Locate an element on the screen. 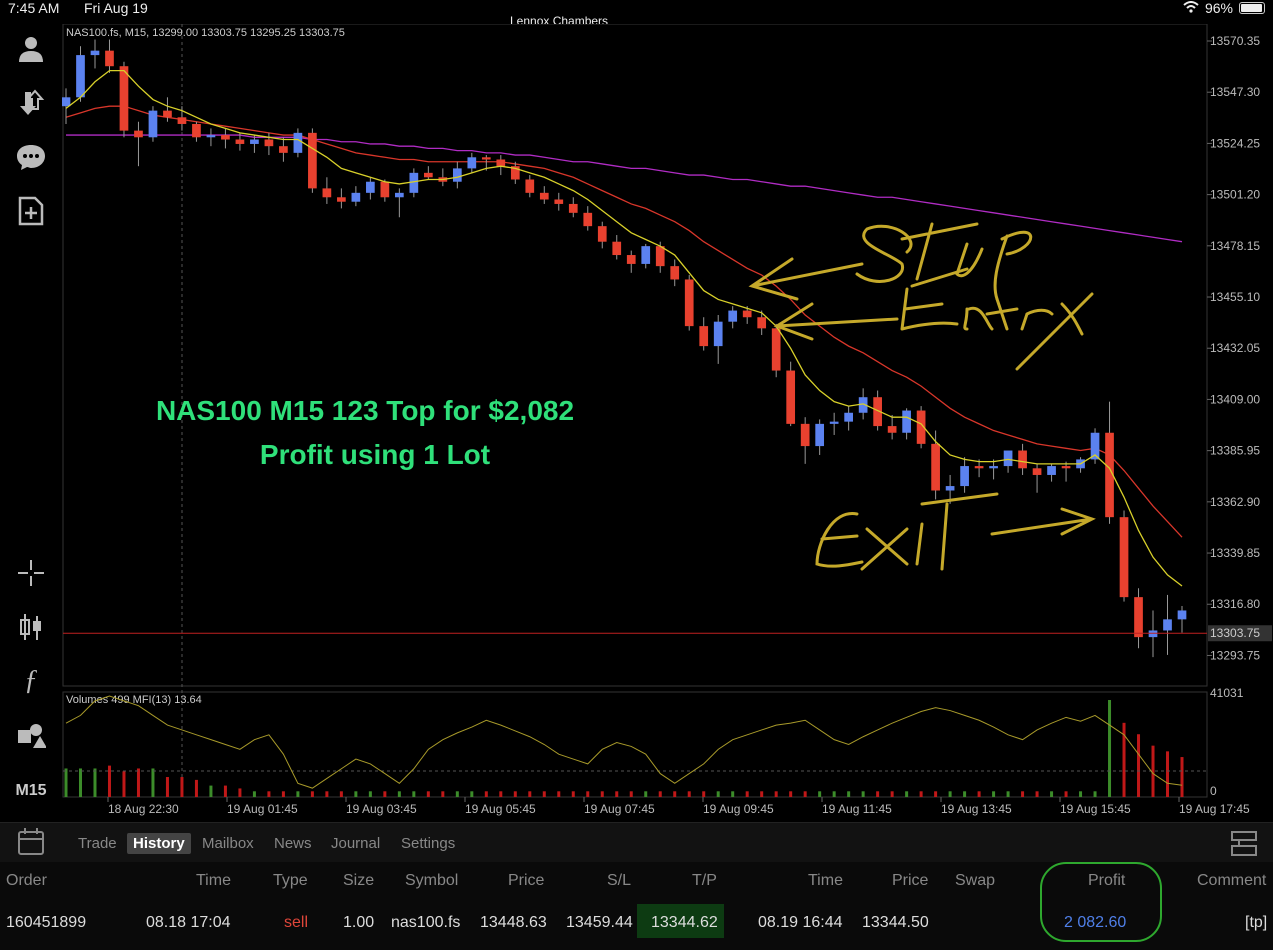 The height and width of the screenshot is (950, 1273). tab-history: History is located at coordinates (159, 843).